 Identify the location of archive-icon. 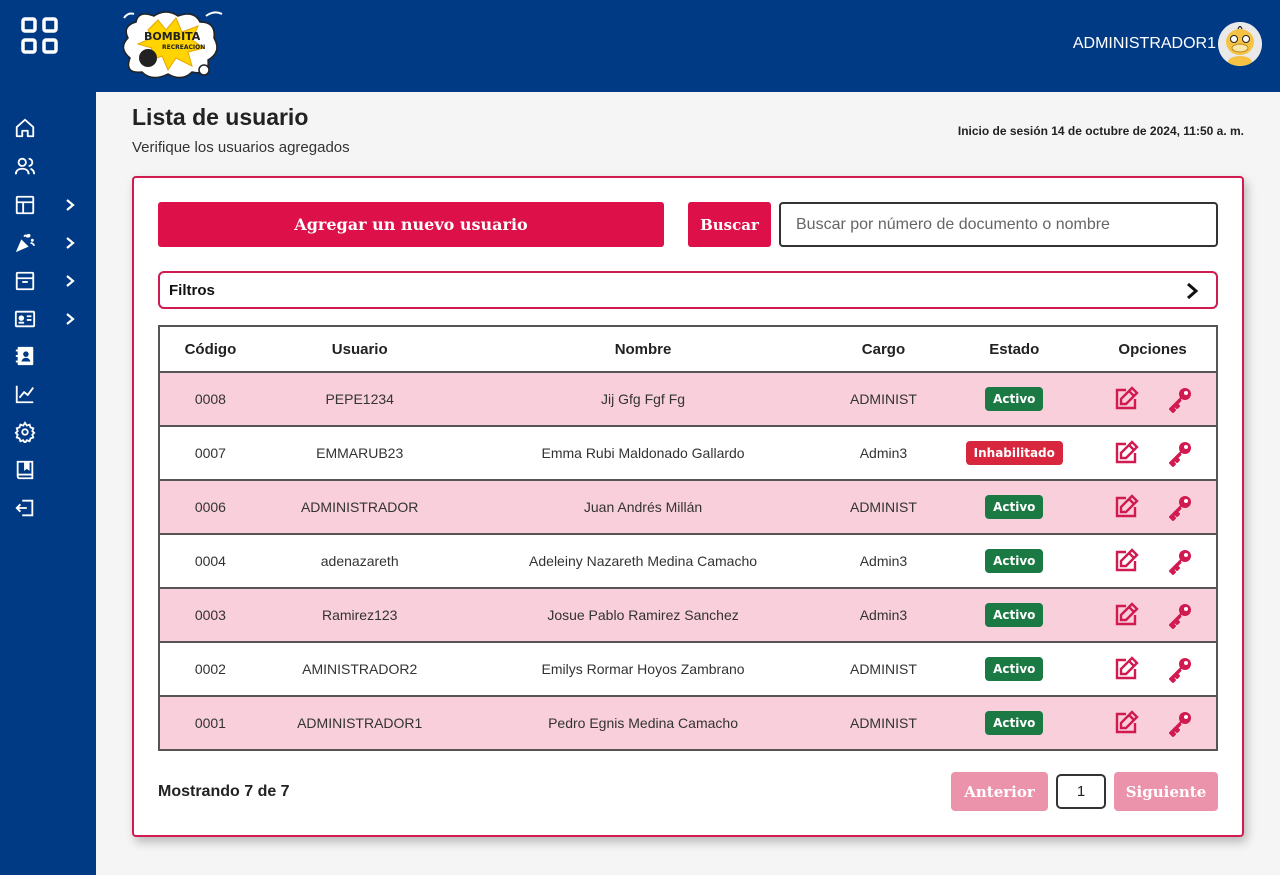
(25, 281).